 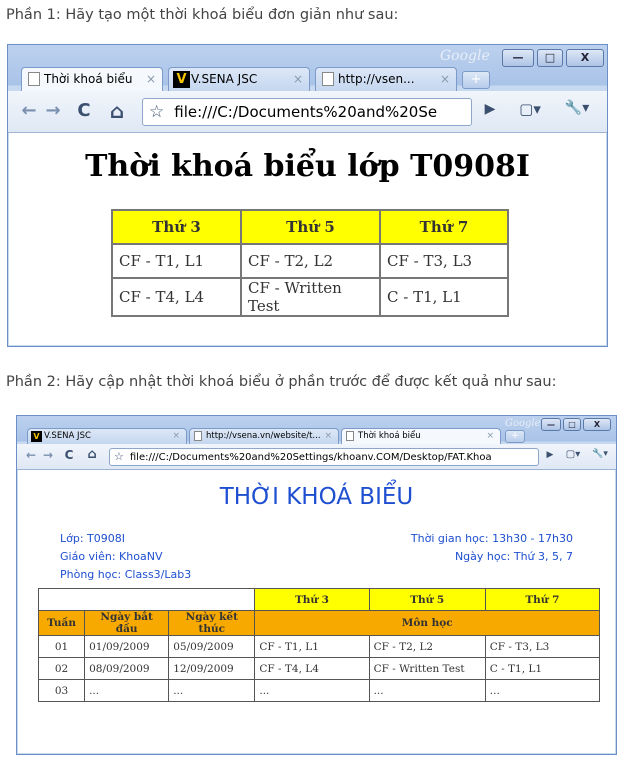 I want to click on week-cell: 01, so click(x=61, y=646).